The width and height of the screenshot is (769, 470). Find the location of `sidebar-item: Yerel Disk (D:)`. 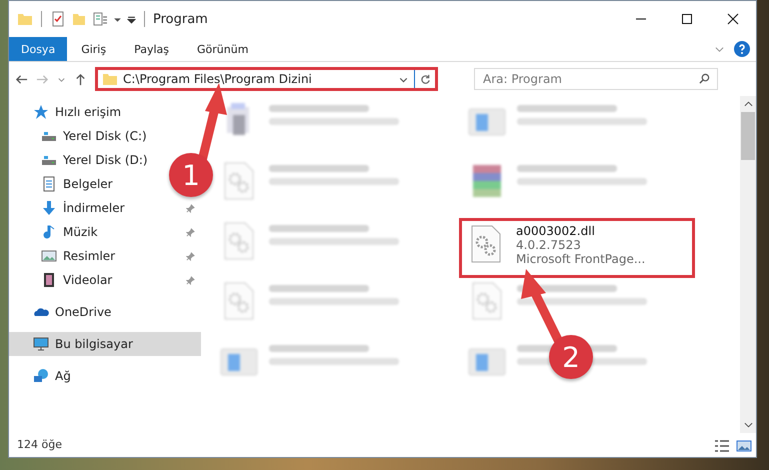

sidebar-item: Yerel Disk (D:) is located at coordinates (81, 160).